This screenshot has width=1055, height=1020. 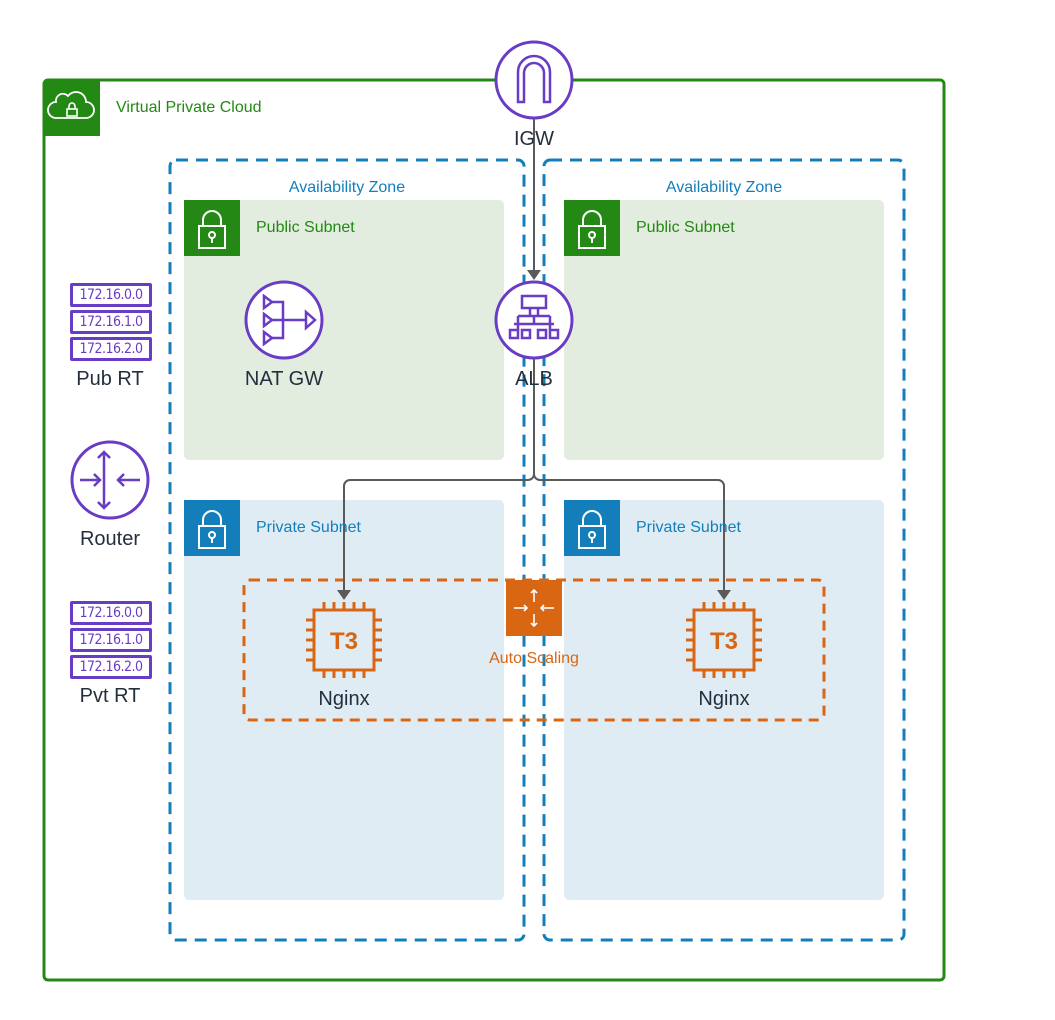 I want to click on igw-label: IGW, so click(x=534, y=139).